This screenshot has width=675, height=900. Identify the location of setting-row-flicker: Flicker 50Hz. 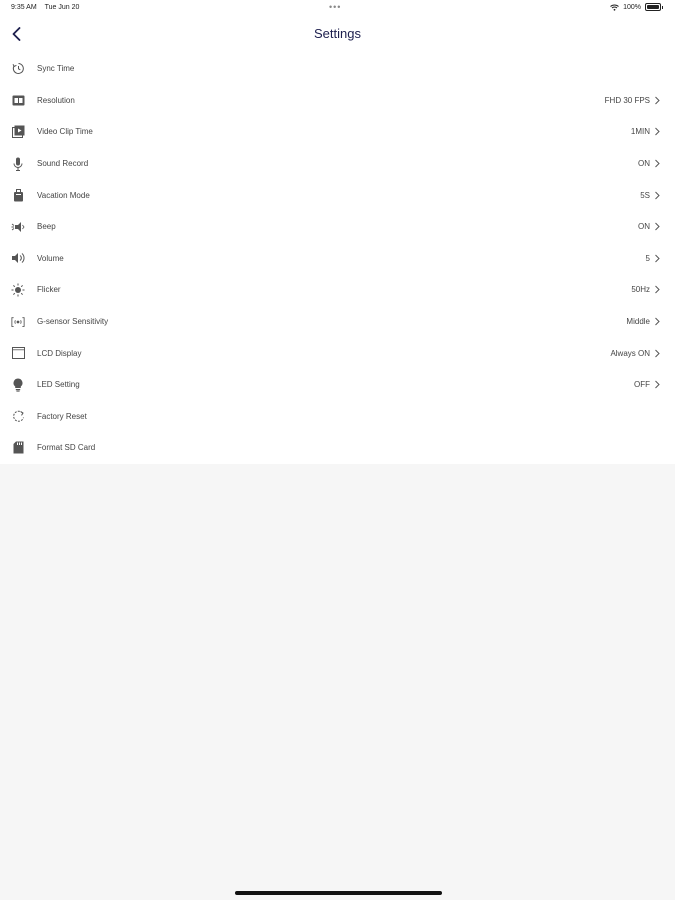
(337, 290).